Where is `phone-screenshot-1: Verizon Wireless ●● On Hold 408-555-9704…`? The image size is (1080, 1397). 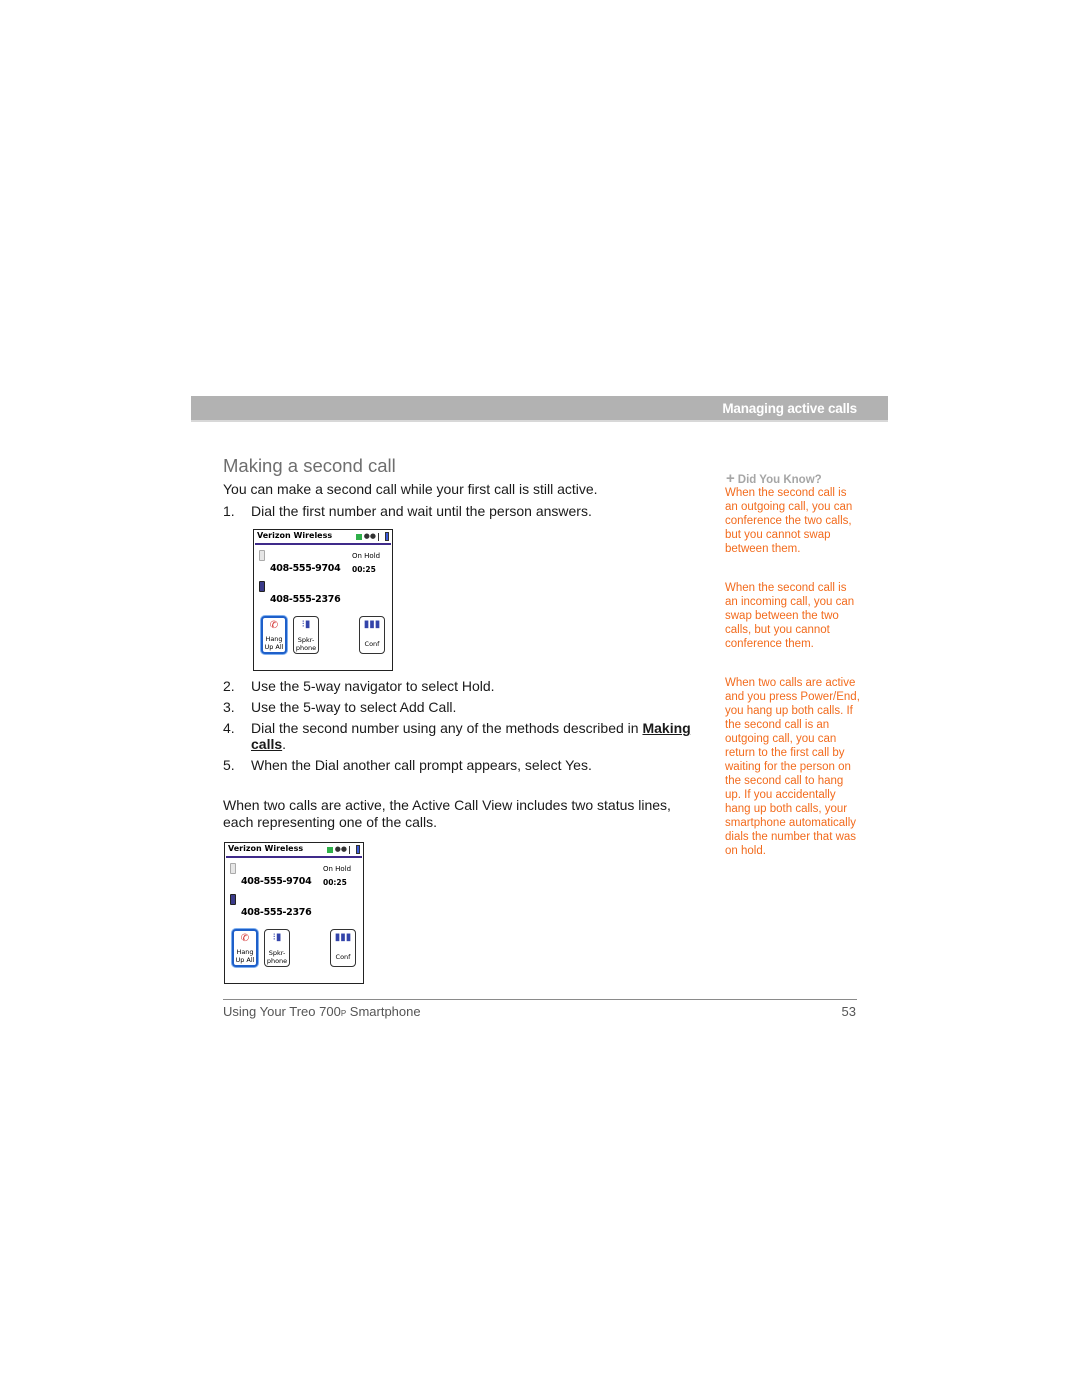 phone-screenshot-1: Verizon Wireless ●● On Hold 408-555-9704… is located at coordinates (323, 600).